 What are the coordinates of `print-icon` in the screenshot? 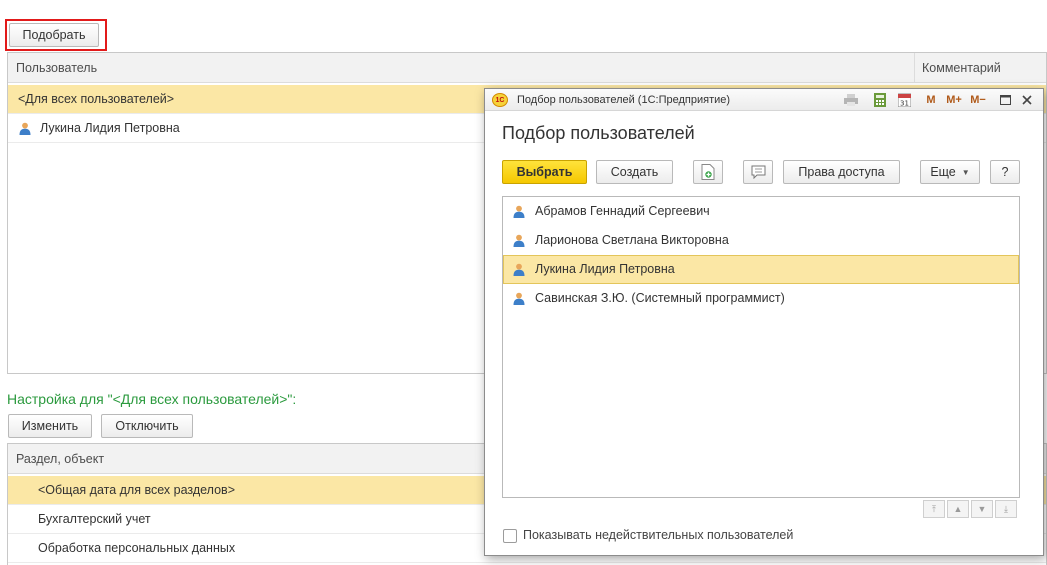 It's located at (851, 100).